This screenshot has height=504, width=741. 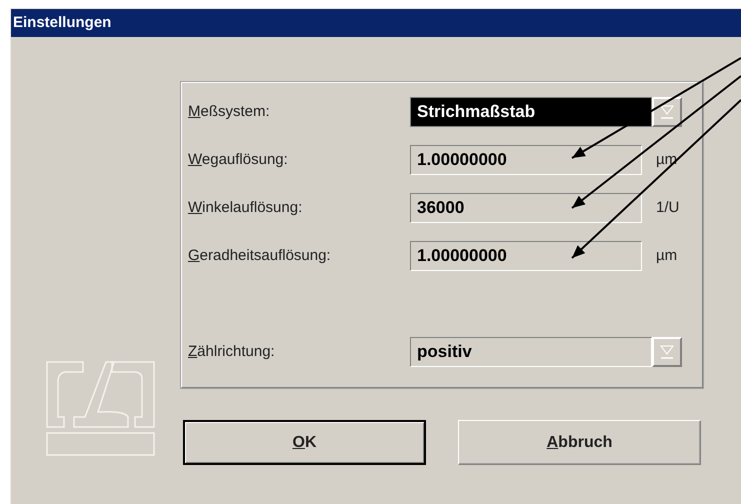 I want to click on dialog-button: OK, so click(x=304, y=442).